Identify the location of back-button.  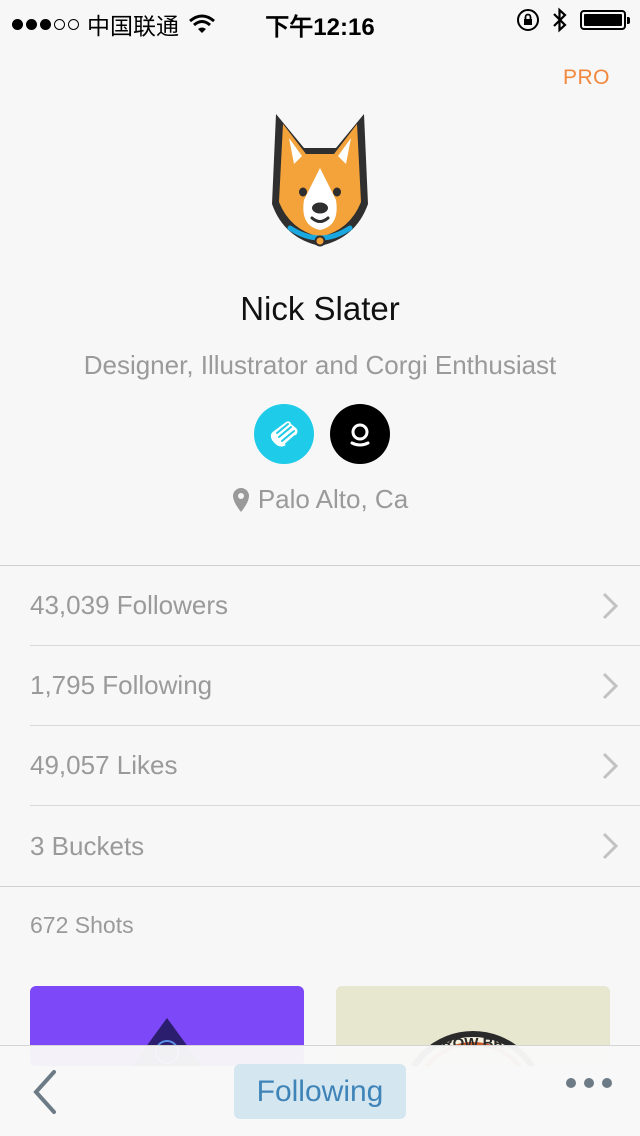
(45, 1092).